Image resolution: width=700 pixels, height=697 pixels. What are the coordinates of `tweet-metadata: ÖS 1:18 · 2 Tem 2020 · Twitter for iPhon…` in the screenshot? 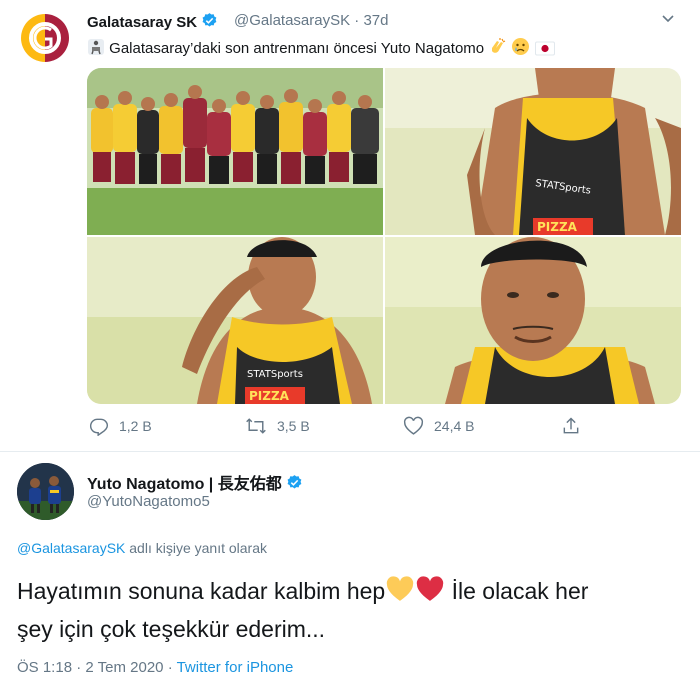 It's located at (155, 667).